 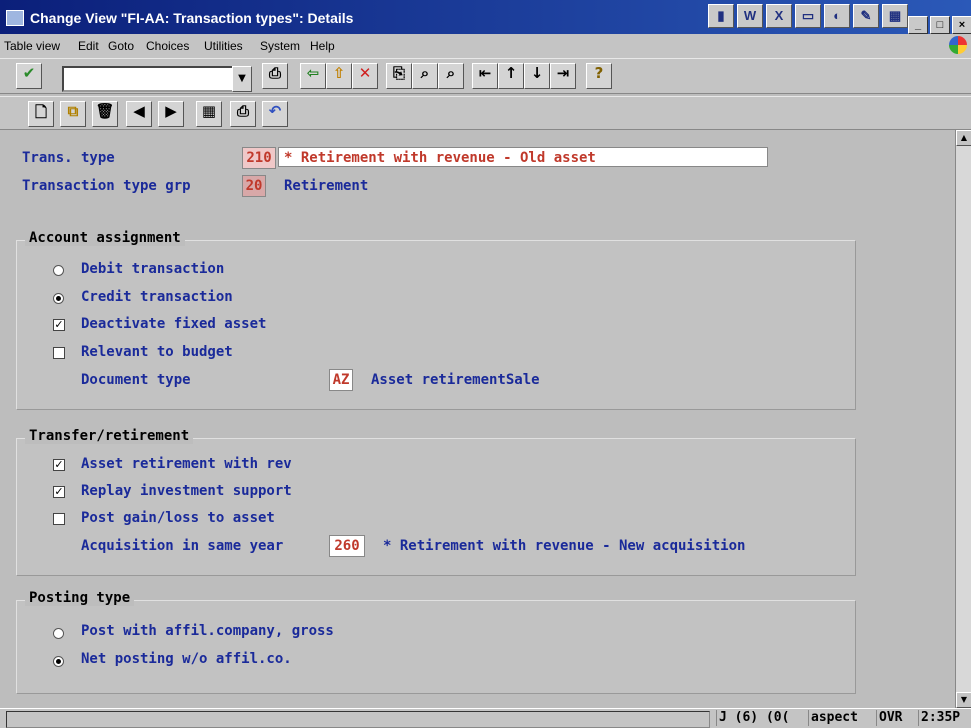 I want to click on transaction-type-group-label: Transaction type grp, so click(x=106, y=186).